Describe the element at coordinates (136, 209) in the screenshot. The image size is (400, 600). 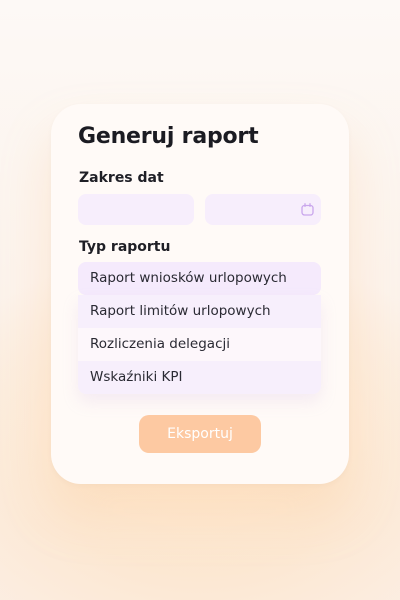
I see `date-from-input` at that location.